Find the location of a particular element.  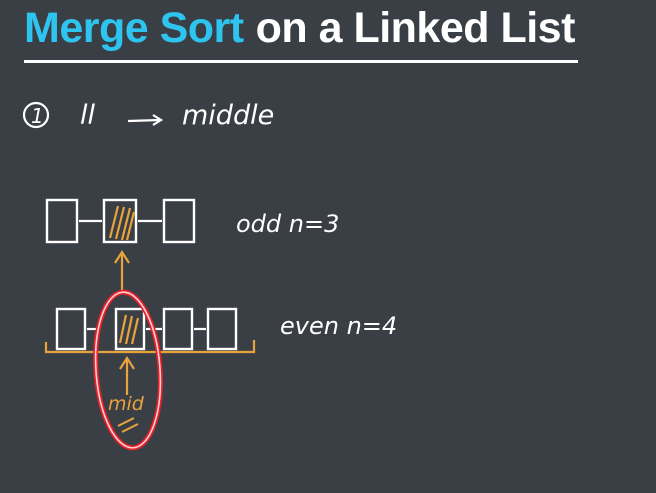

step-text-left: ll is located at coordinates (88, 115).